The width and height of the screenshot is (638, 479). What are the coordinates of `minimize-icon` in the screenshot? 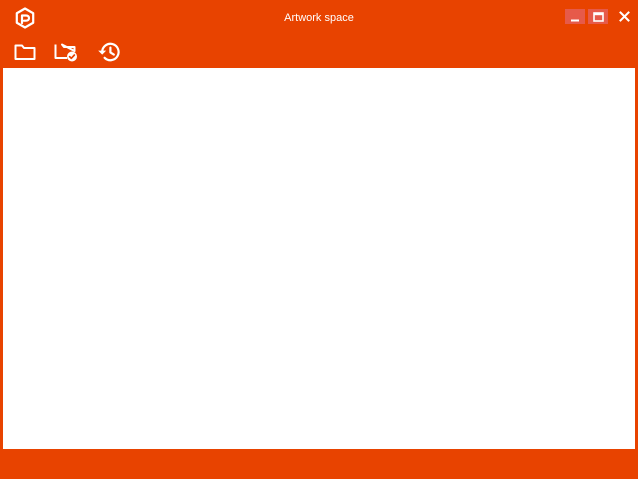 It's located at (575, 17).